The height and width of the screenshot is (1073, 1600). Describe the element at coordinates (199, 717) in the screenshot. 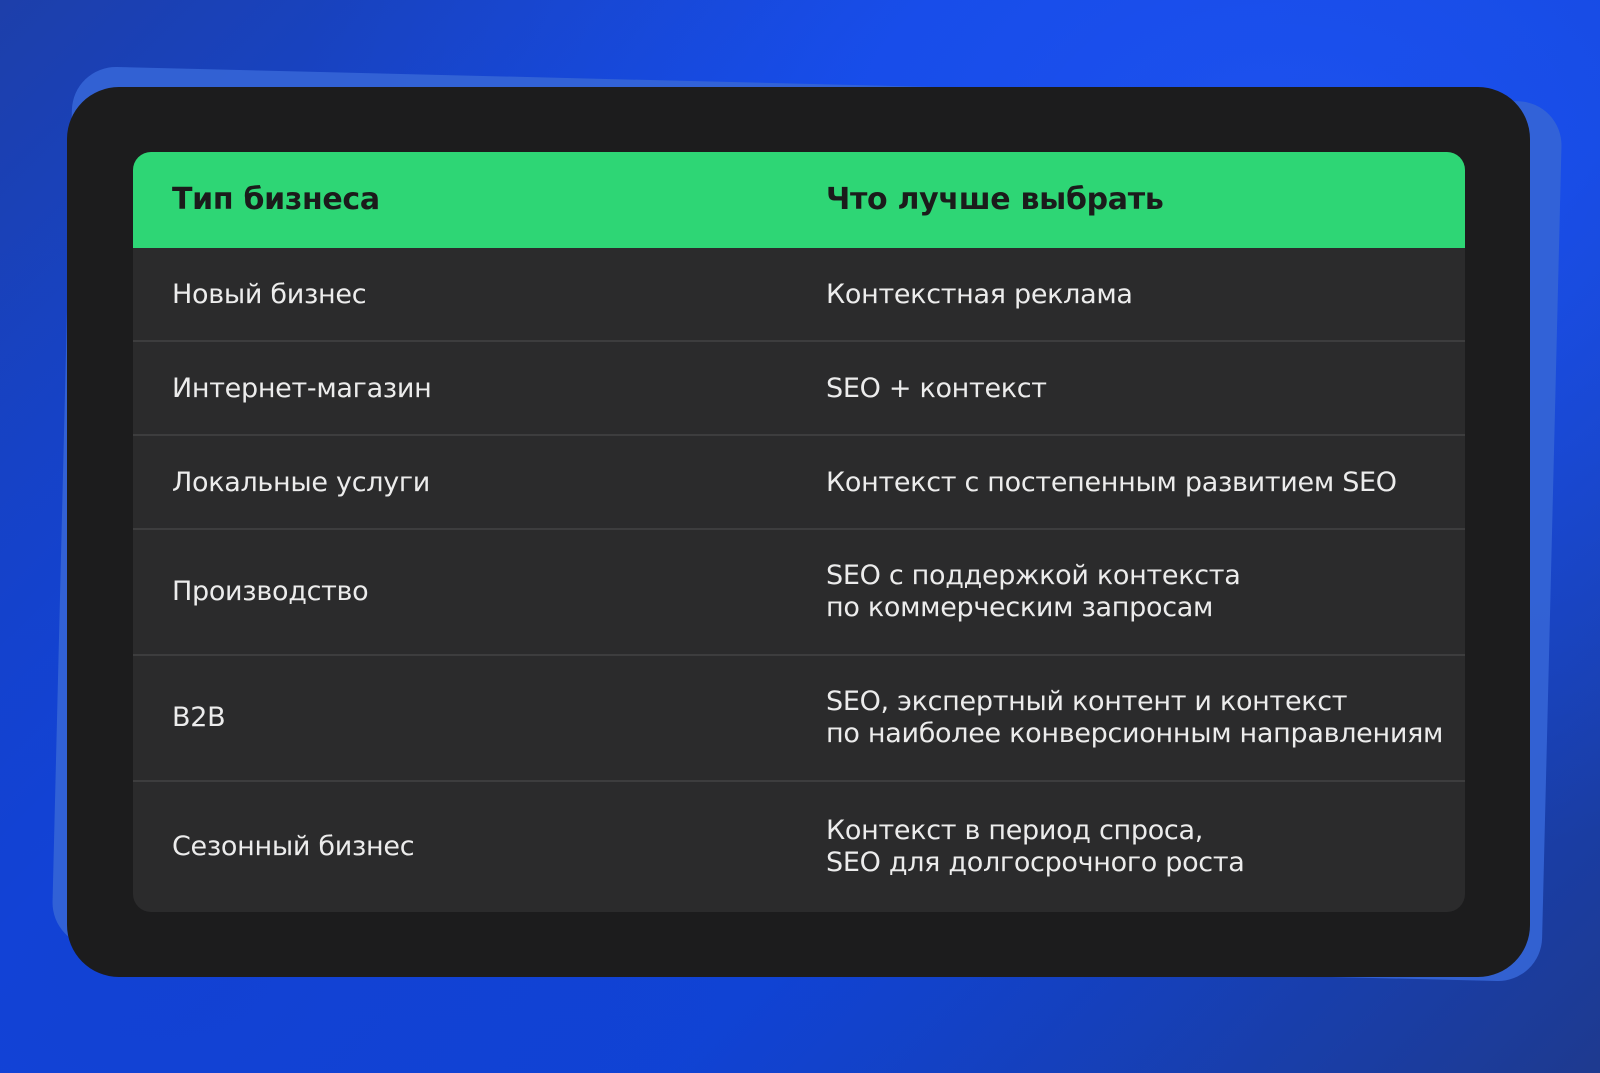

I see `business-type-cell: B2B` at that location.